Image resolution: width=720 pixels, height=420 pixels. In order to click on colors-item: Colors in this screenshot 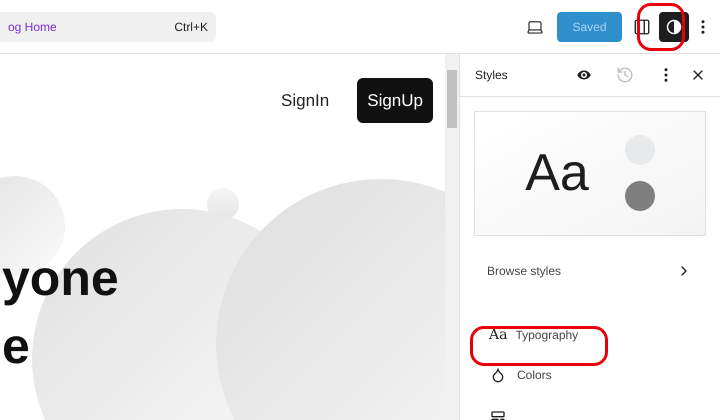, I will do `click(590, 375)`.